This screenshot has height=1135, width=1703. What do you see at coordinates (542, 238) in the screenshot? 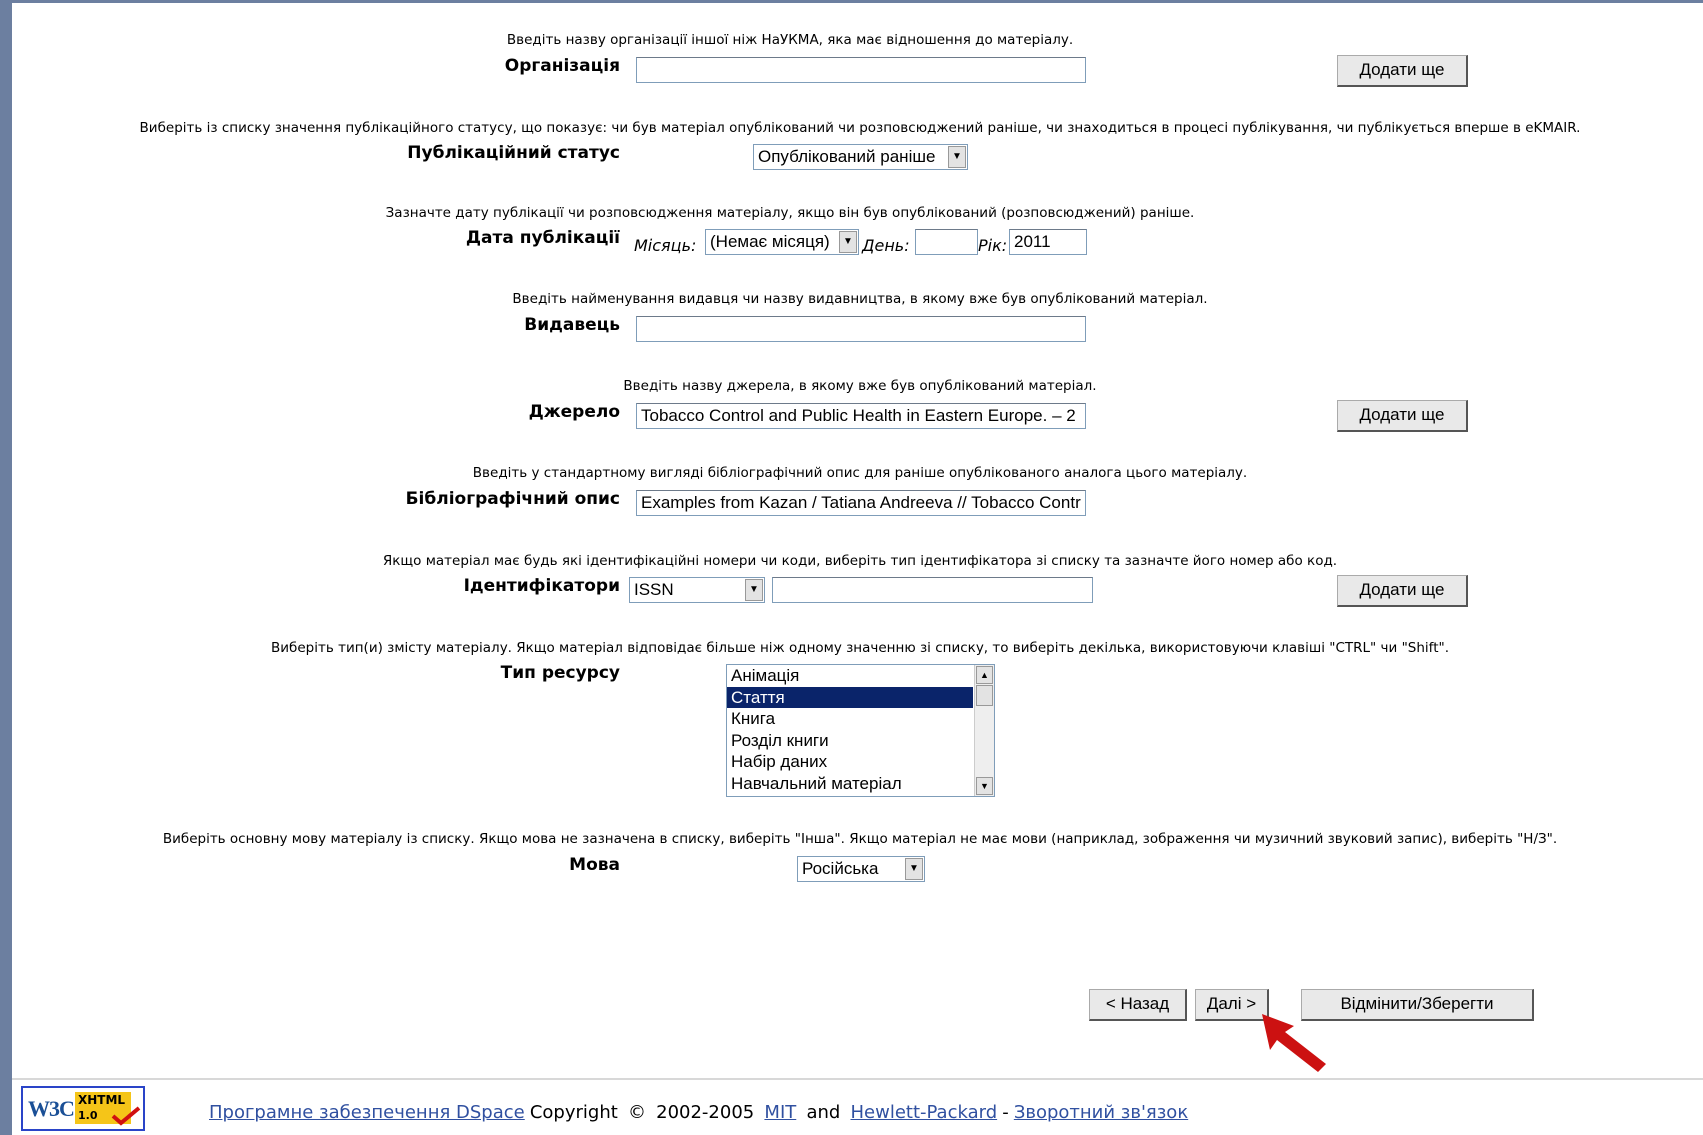
I see `pub-date-label: Дата публікації` at bounding box center [542, 238].